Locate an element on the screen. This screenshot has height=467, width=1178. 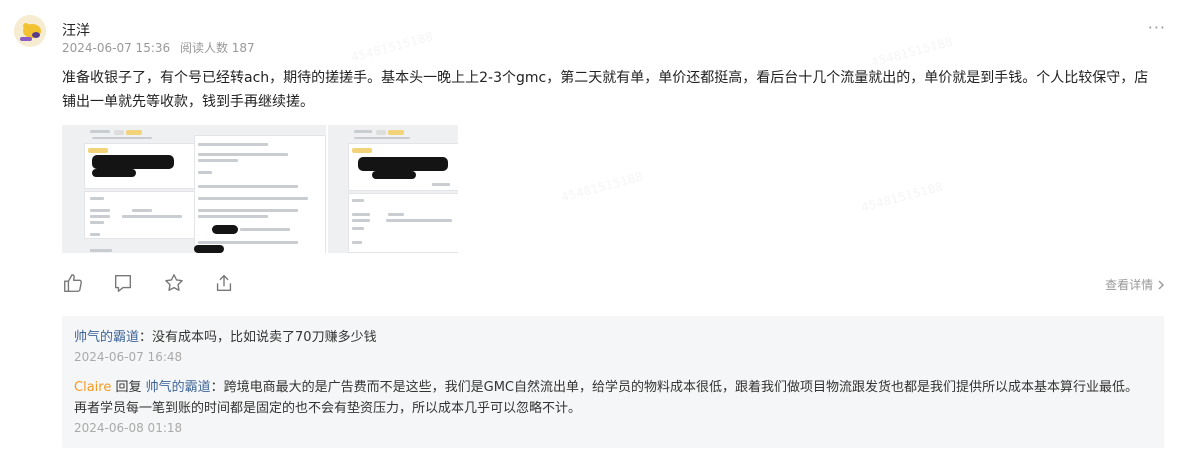
share-button is located at coordinates (225, 284).